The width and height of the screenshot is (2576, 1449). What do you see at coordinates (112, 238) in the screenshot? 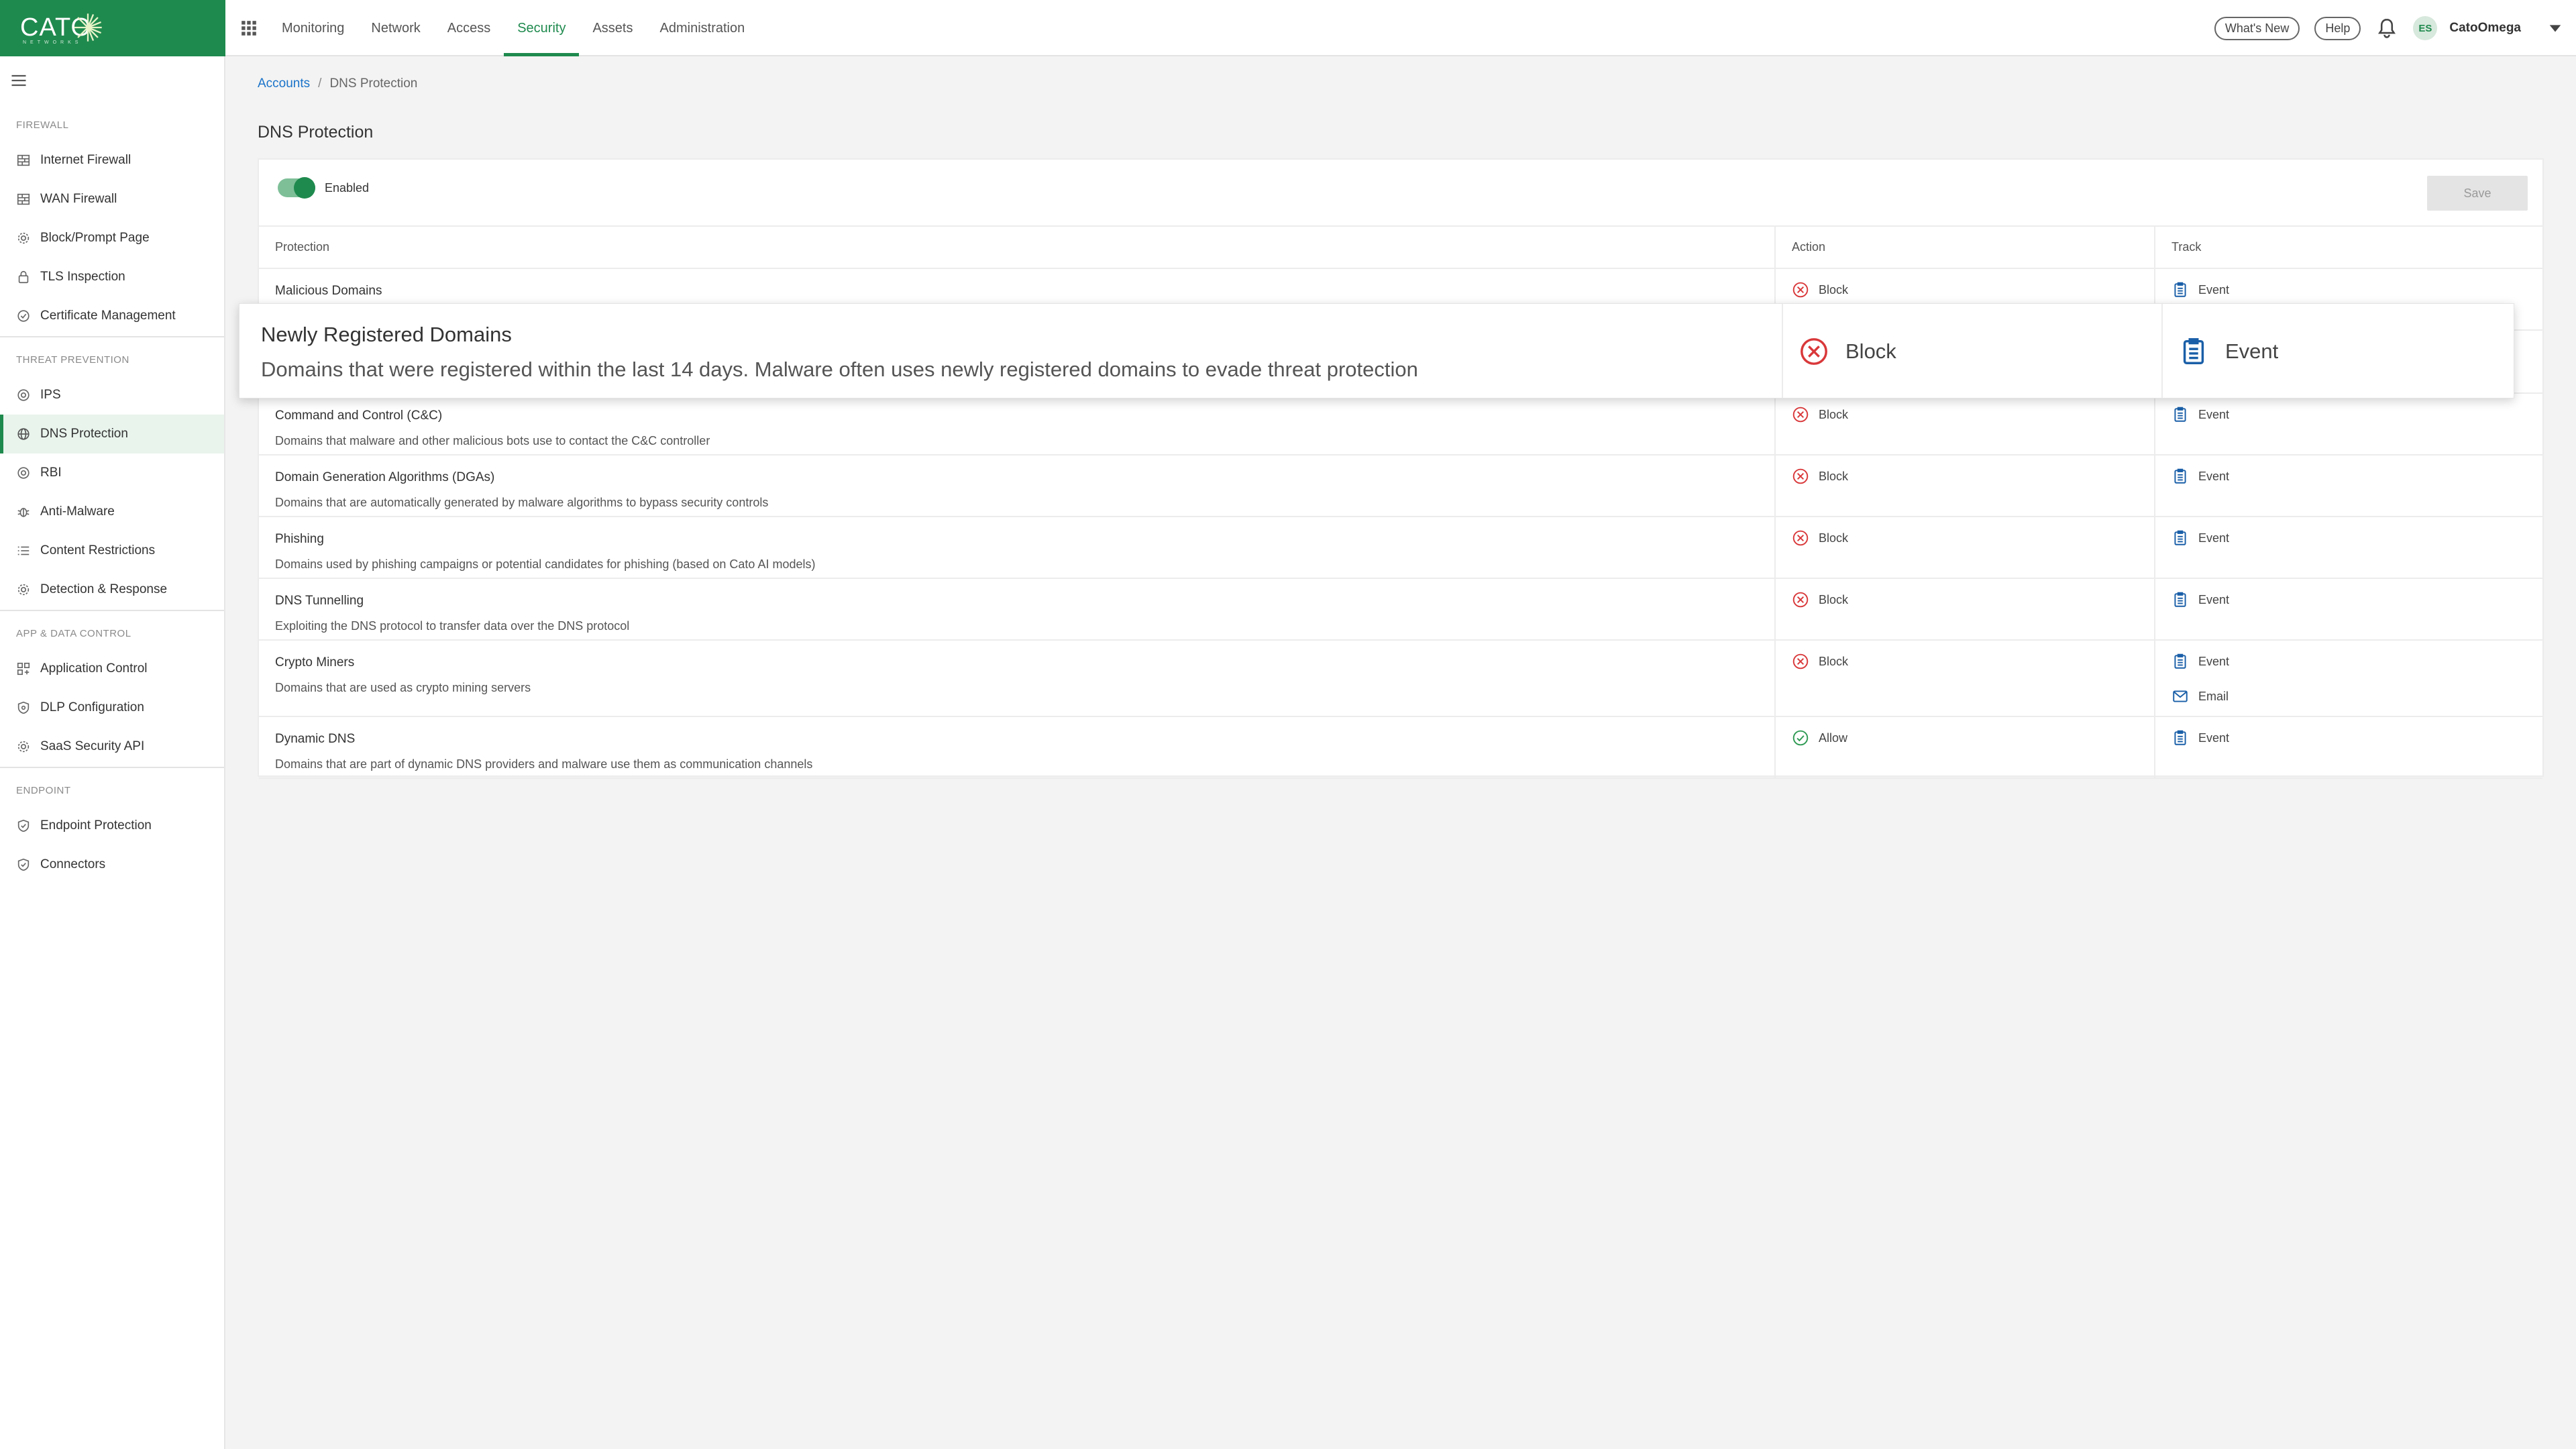
I see `sidebar-item-block-prompt-page: Block/Prompt Page` at bounding box center [112, 238].